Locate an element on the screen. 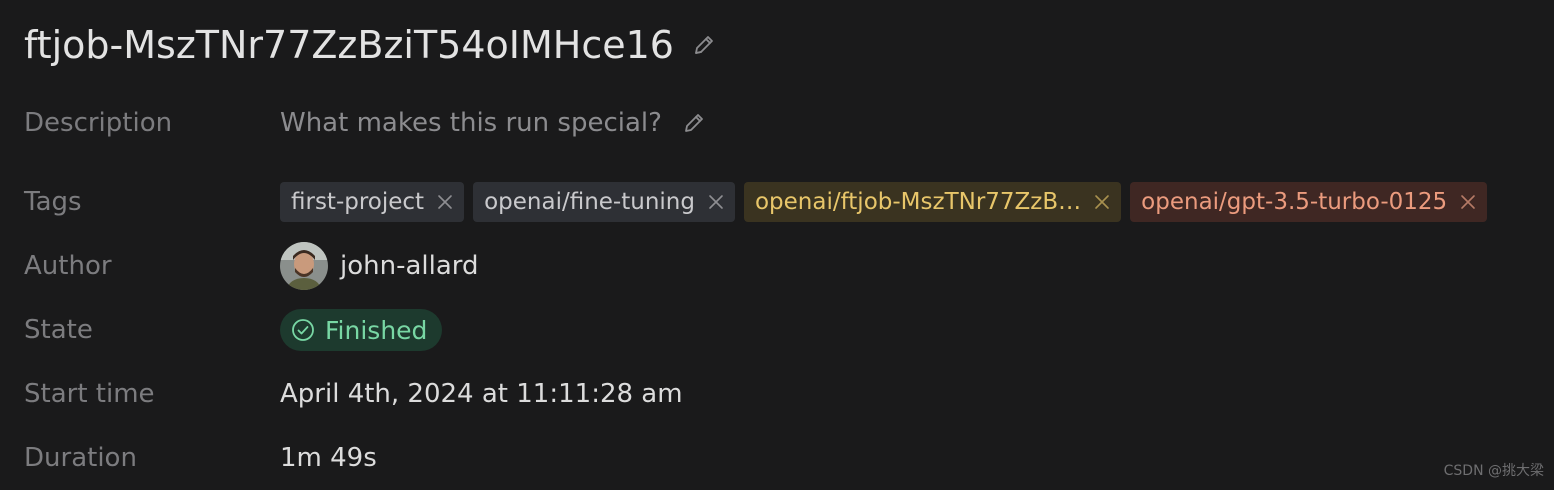  check-circle-icon is located at coordinates (303, 330).